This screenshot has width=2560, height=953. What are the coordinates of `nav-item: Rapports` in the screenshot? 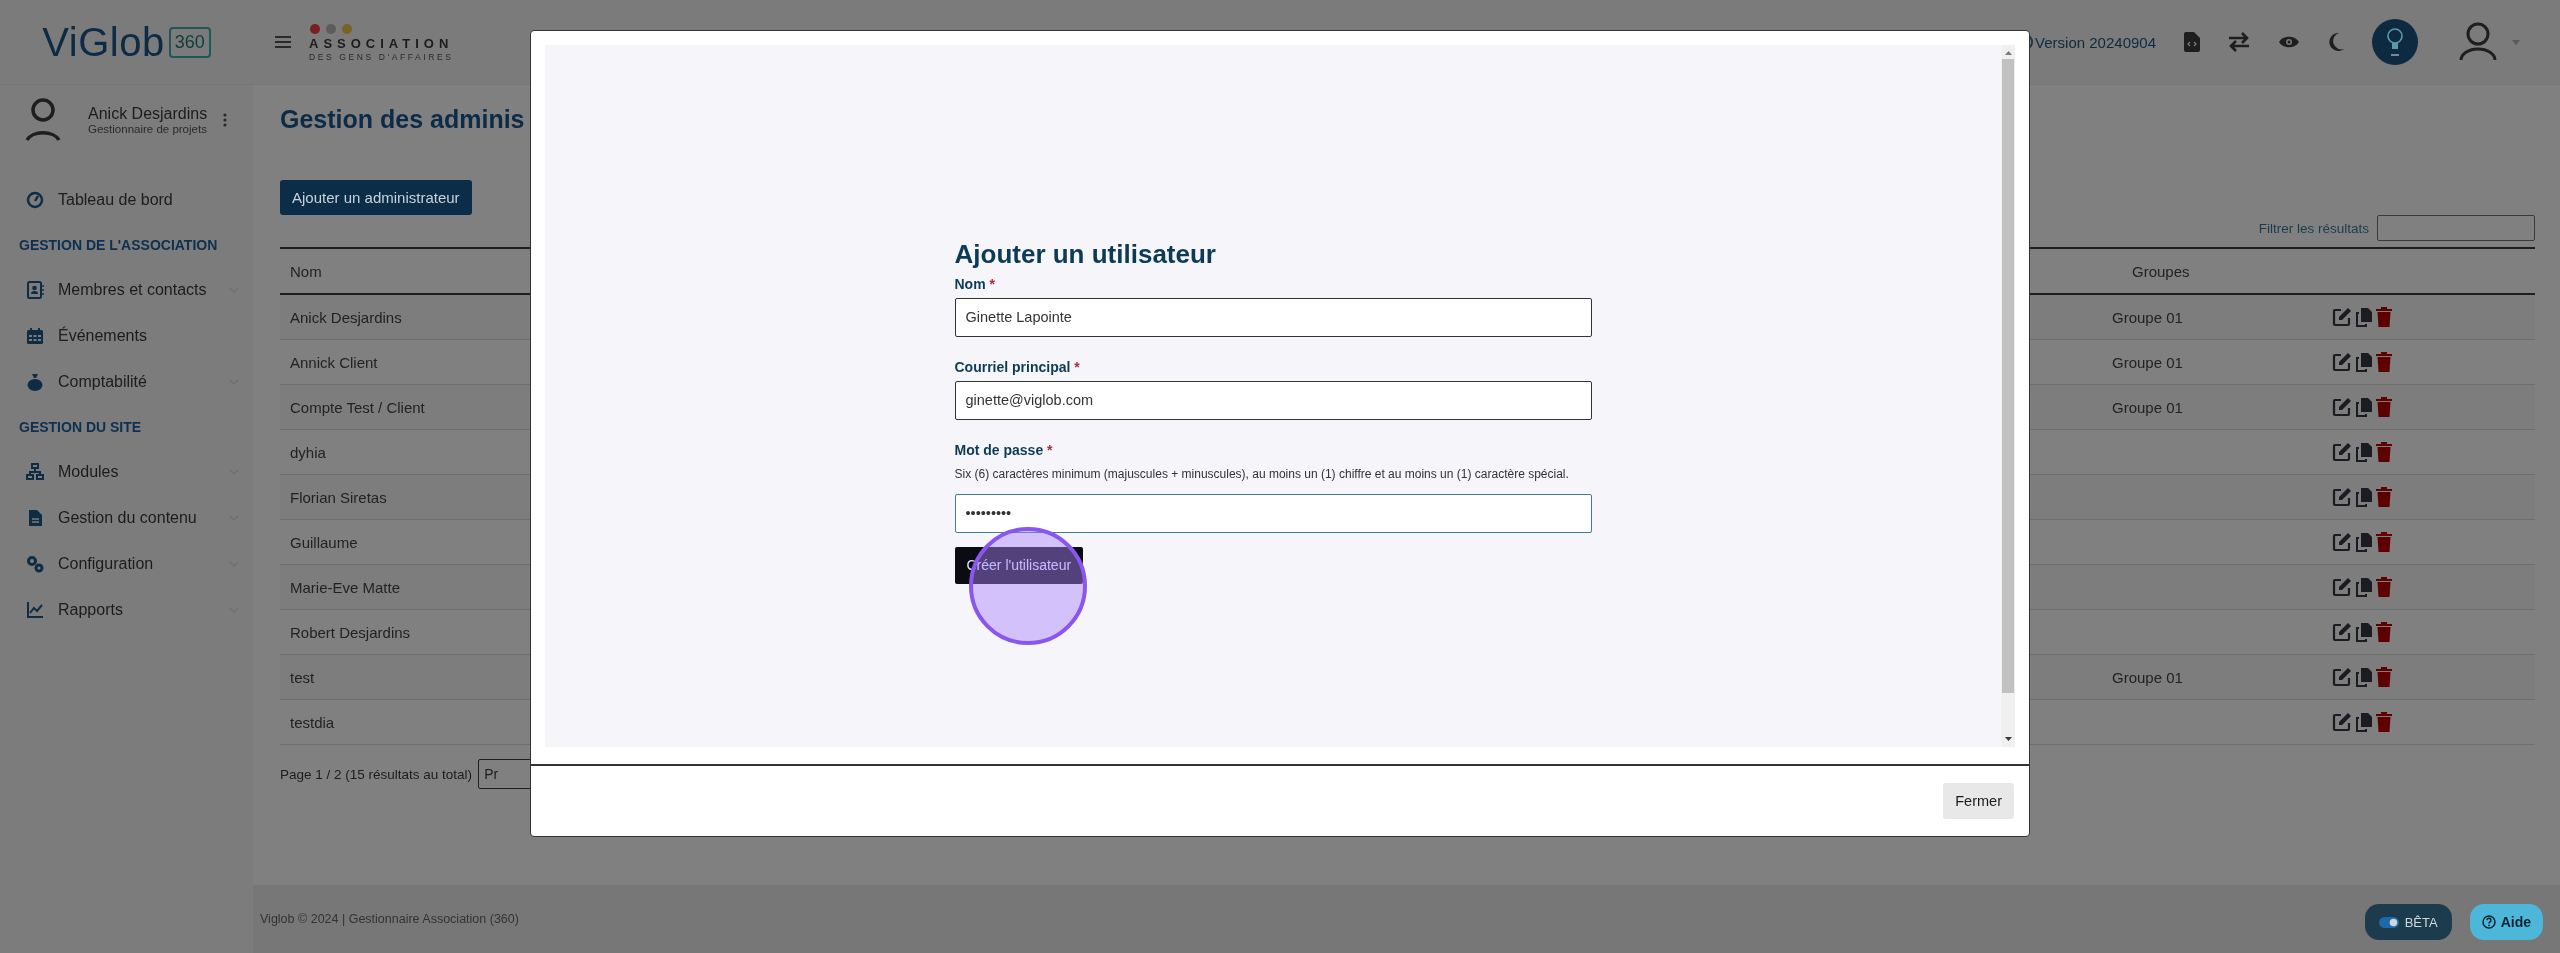 It's located at (126, 610).